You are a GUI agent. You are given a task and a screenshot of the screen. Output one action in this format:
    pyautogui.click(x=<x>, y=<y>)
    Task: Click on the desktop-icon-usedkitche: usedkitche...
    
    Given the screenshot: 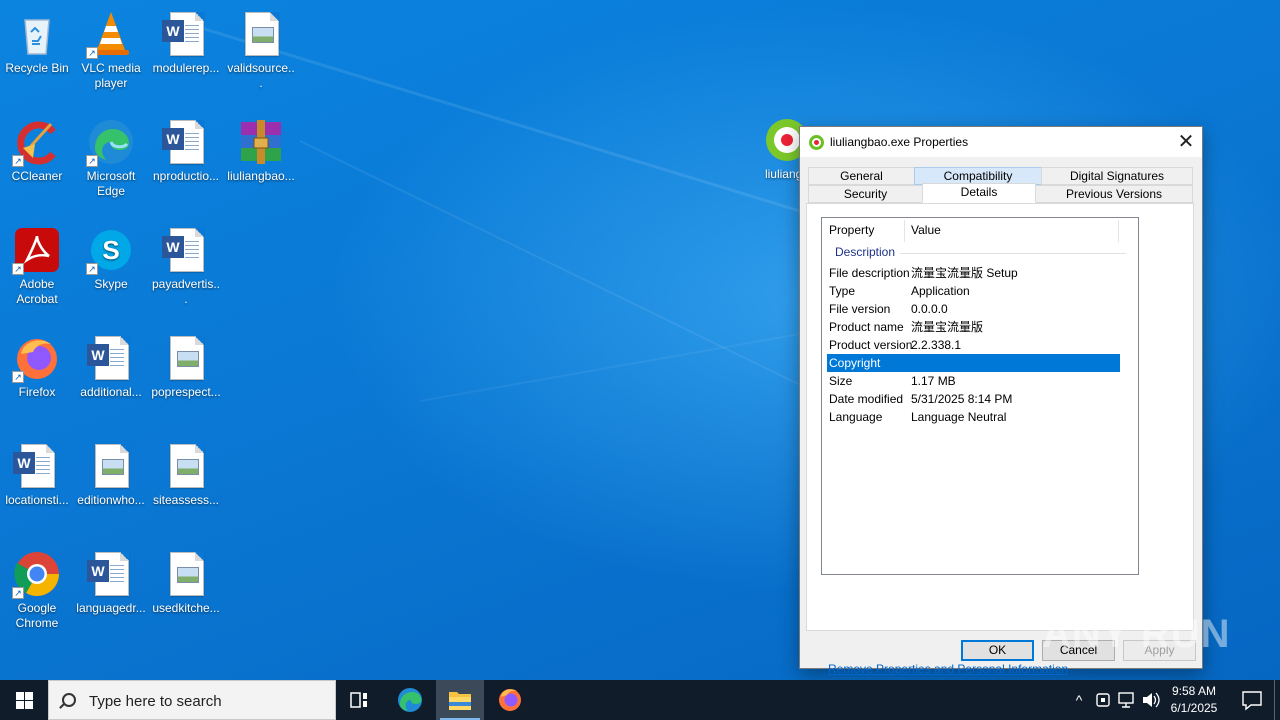 What is the action you would take?
    pyautogui.click(x=186, y=580)
    